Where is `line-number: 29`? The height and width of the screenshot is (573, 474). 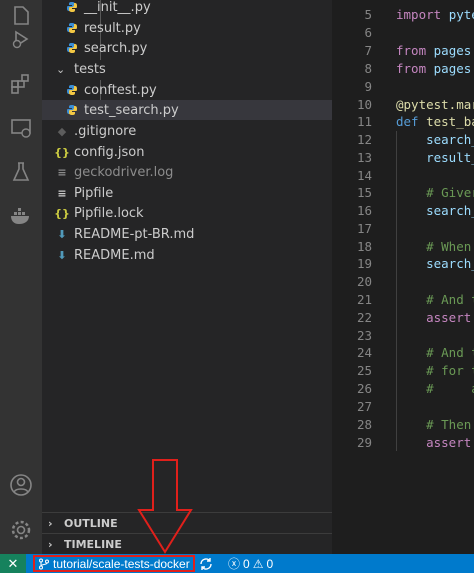 line-number: 29 is located at coordinates (364, 442).